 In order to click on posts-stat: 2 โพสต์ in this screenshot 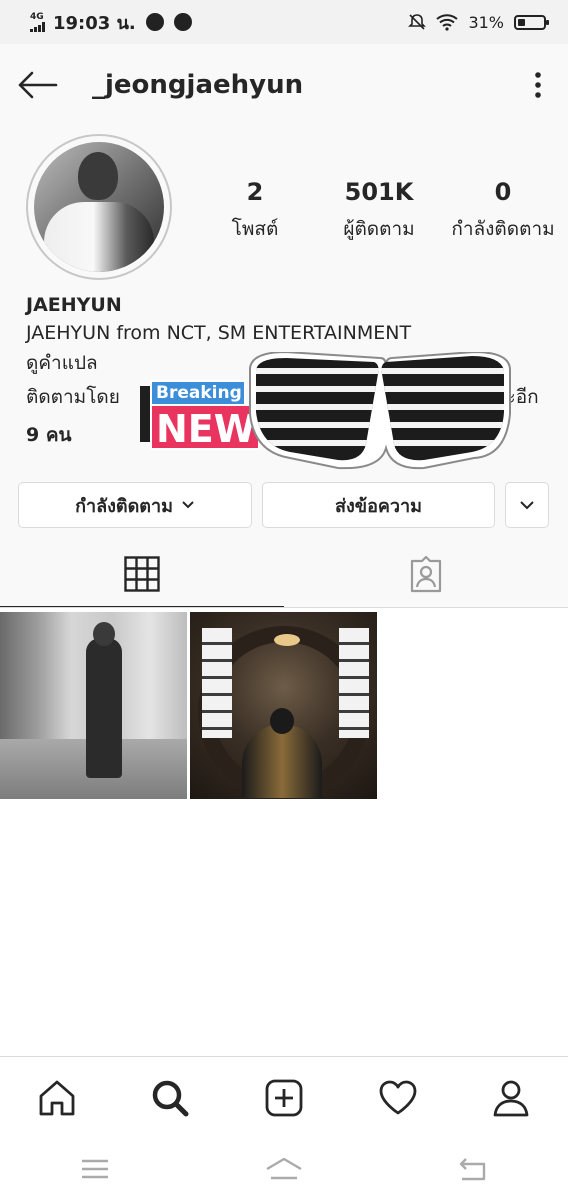, I will do `click(255, 211)`.